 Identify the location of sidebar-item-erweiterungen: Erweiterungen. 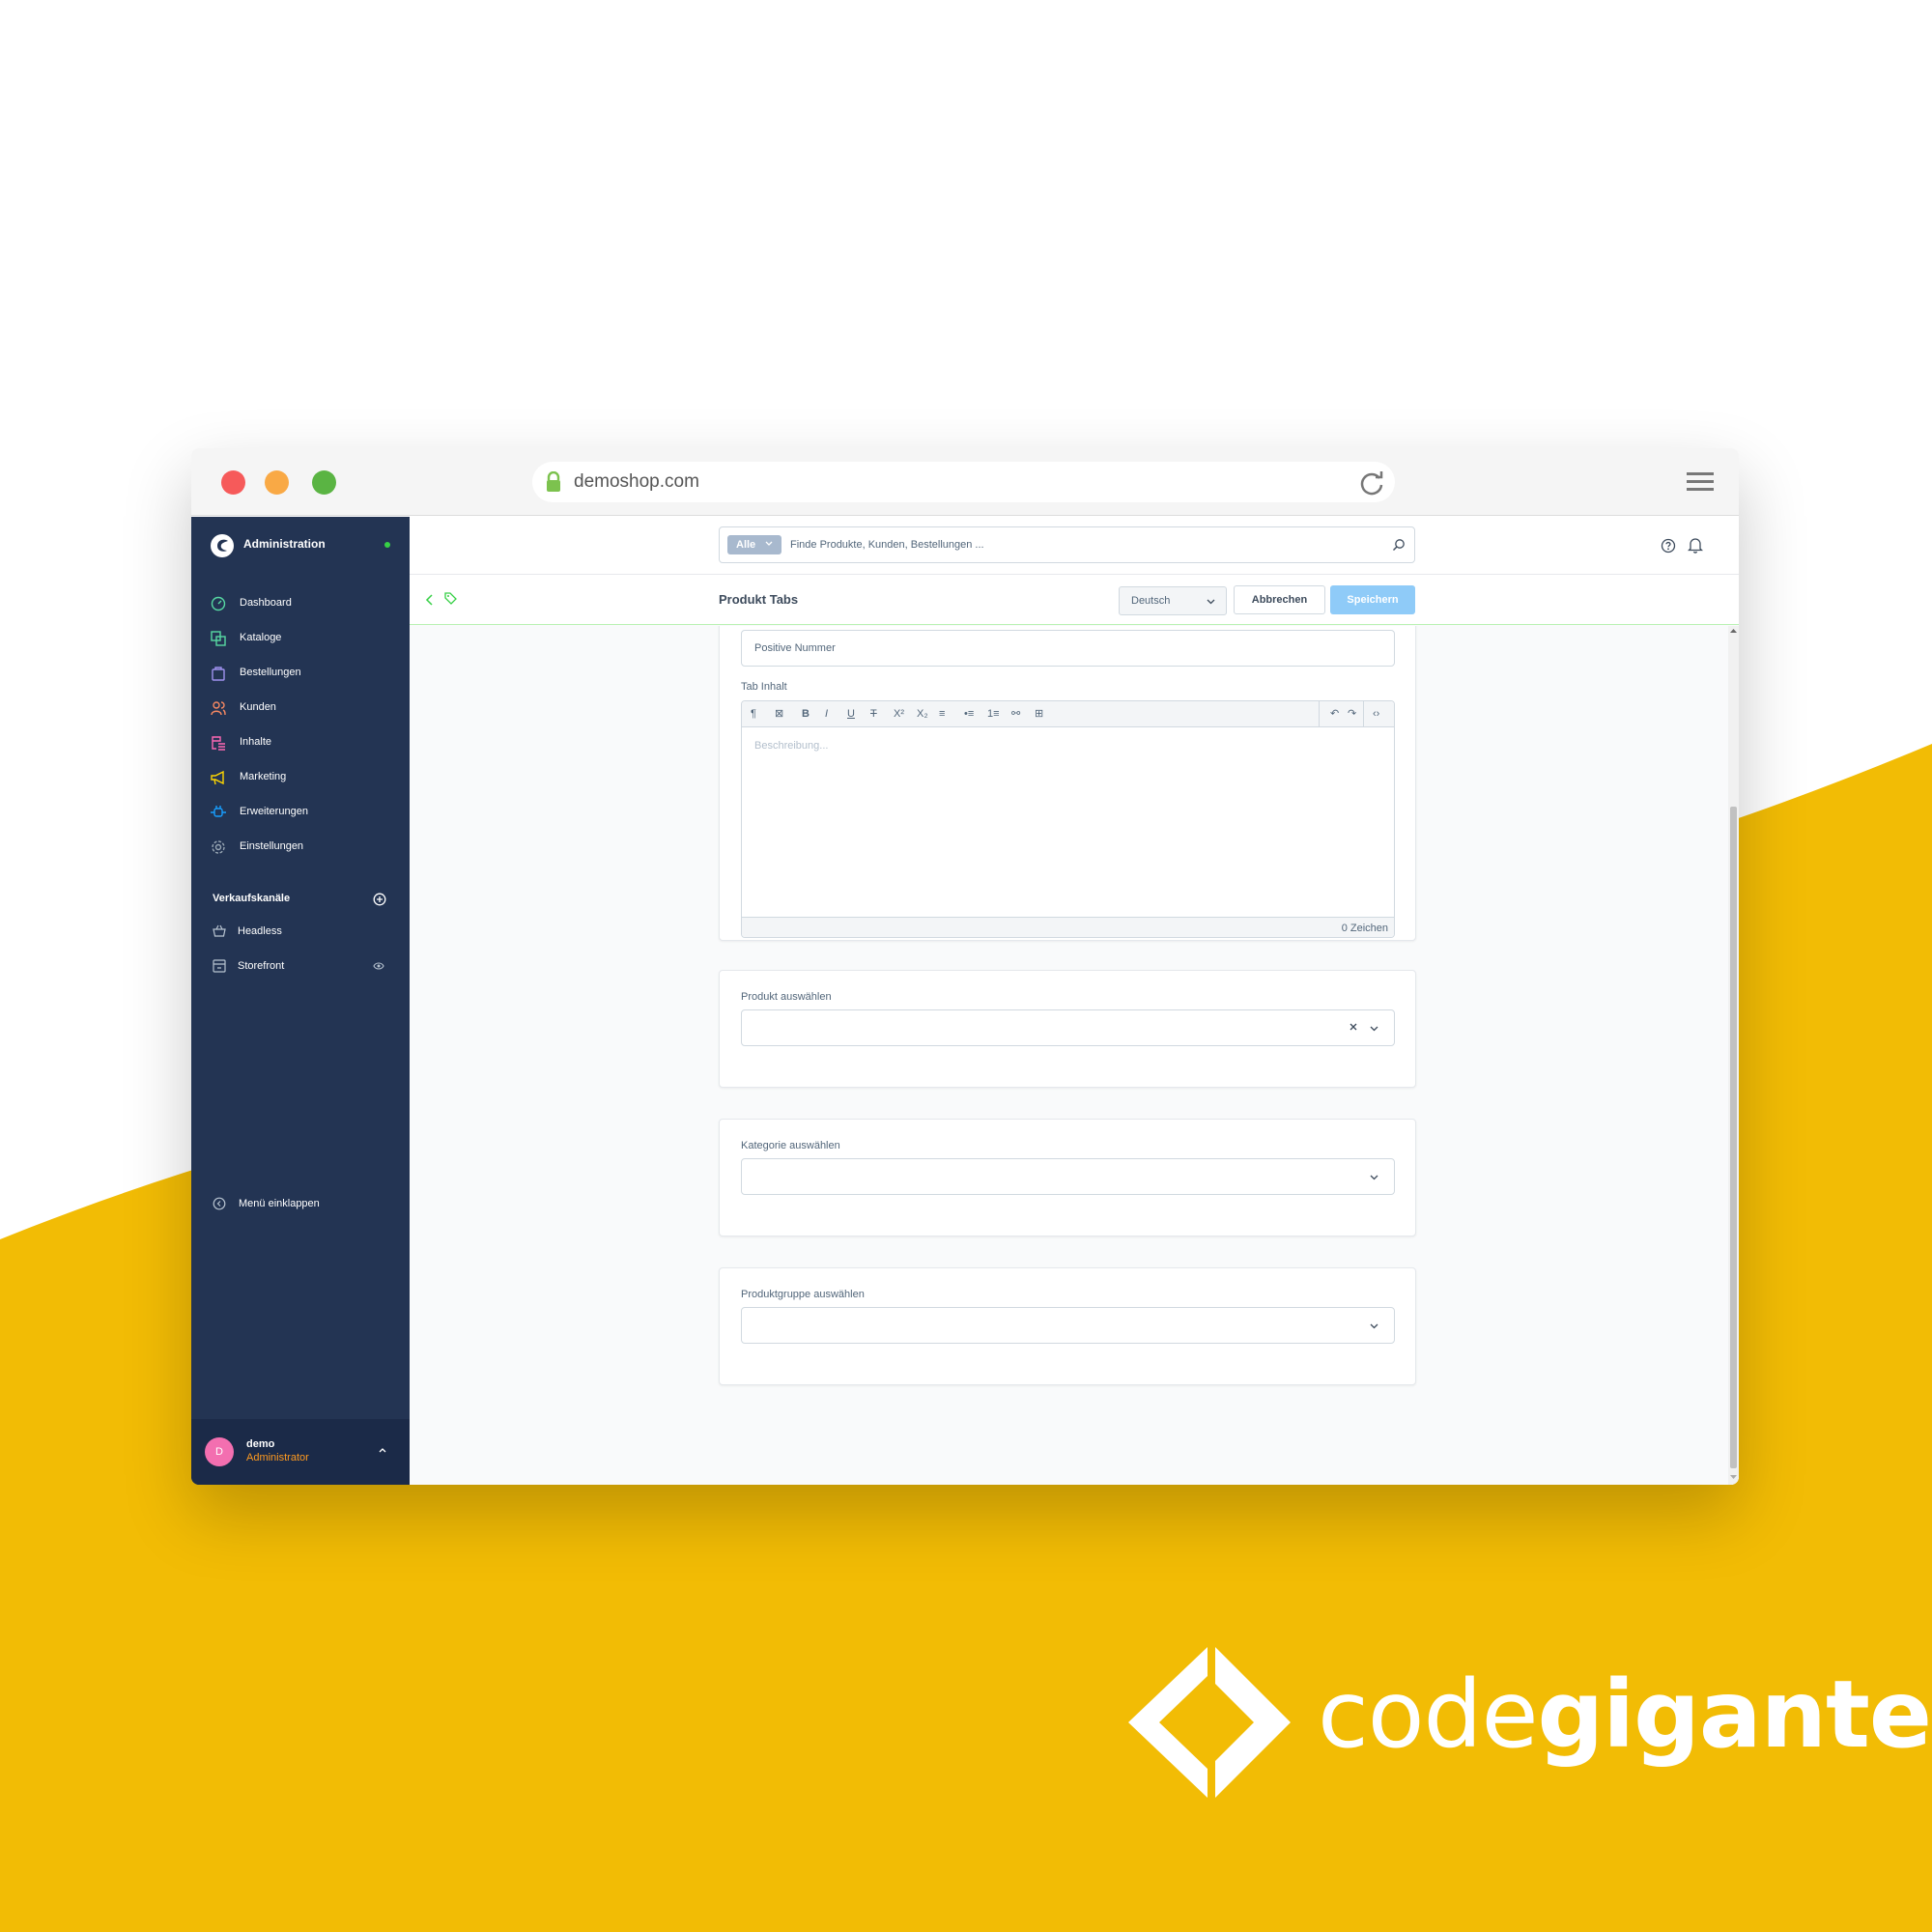
(307, 812).